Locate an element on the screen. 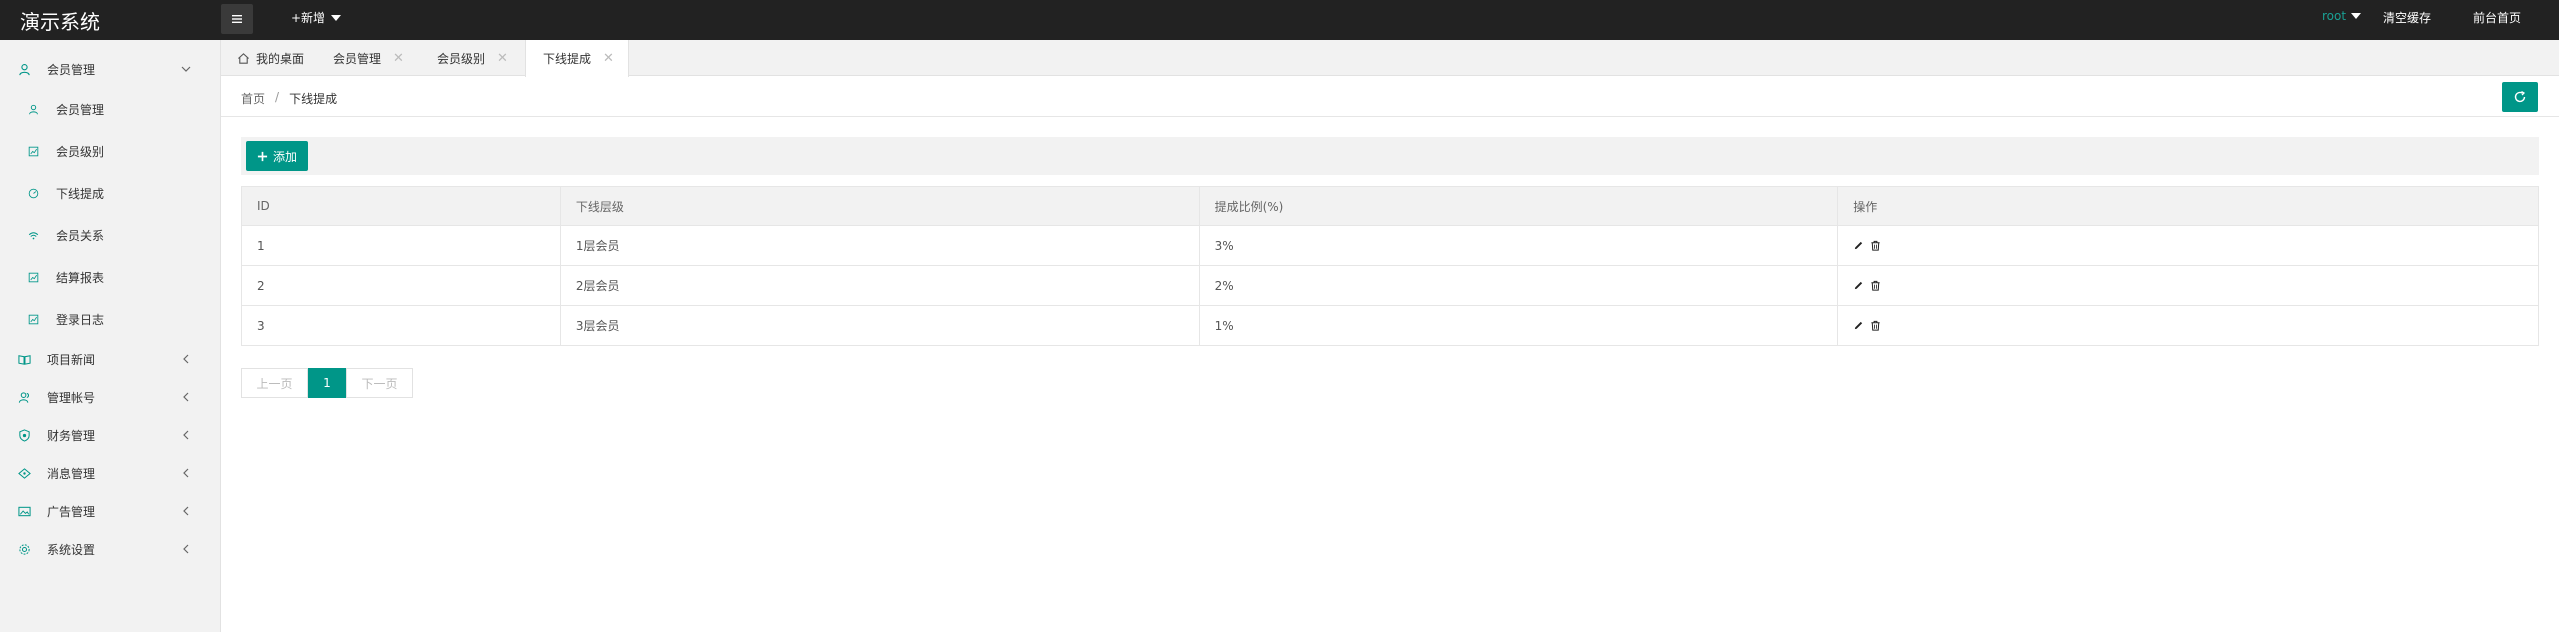 The width and height of the screenshot is (2559, 632). prev-page-button: 上一页 is located at coordinates (274, 383).